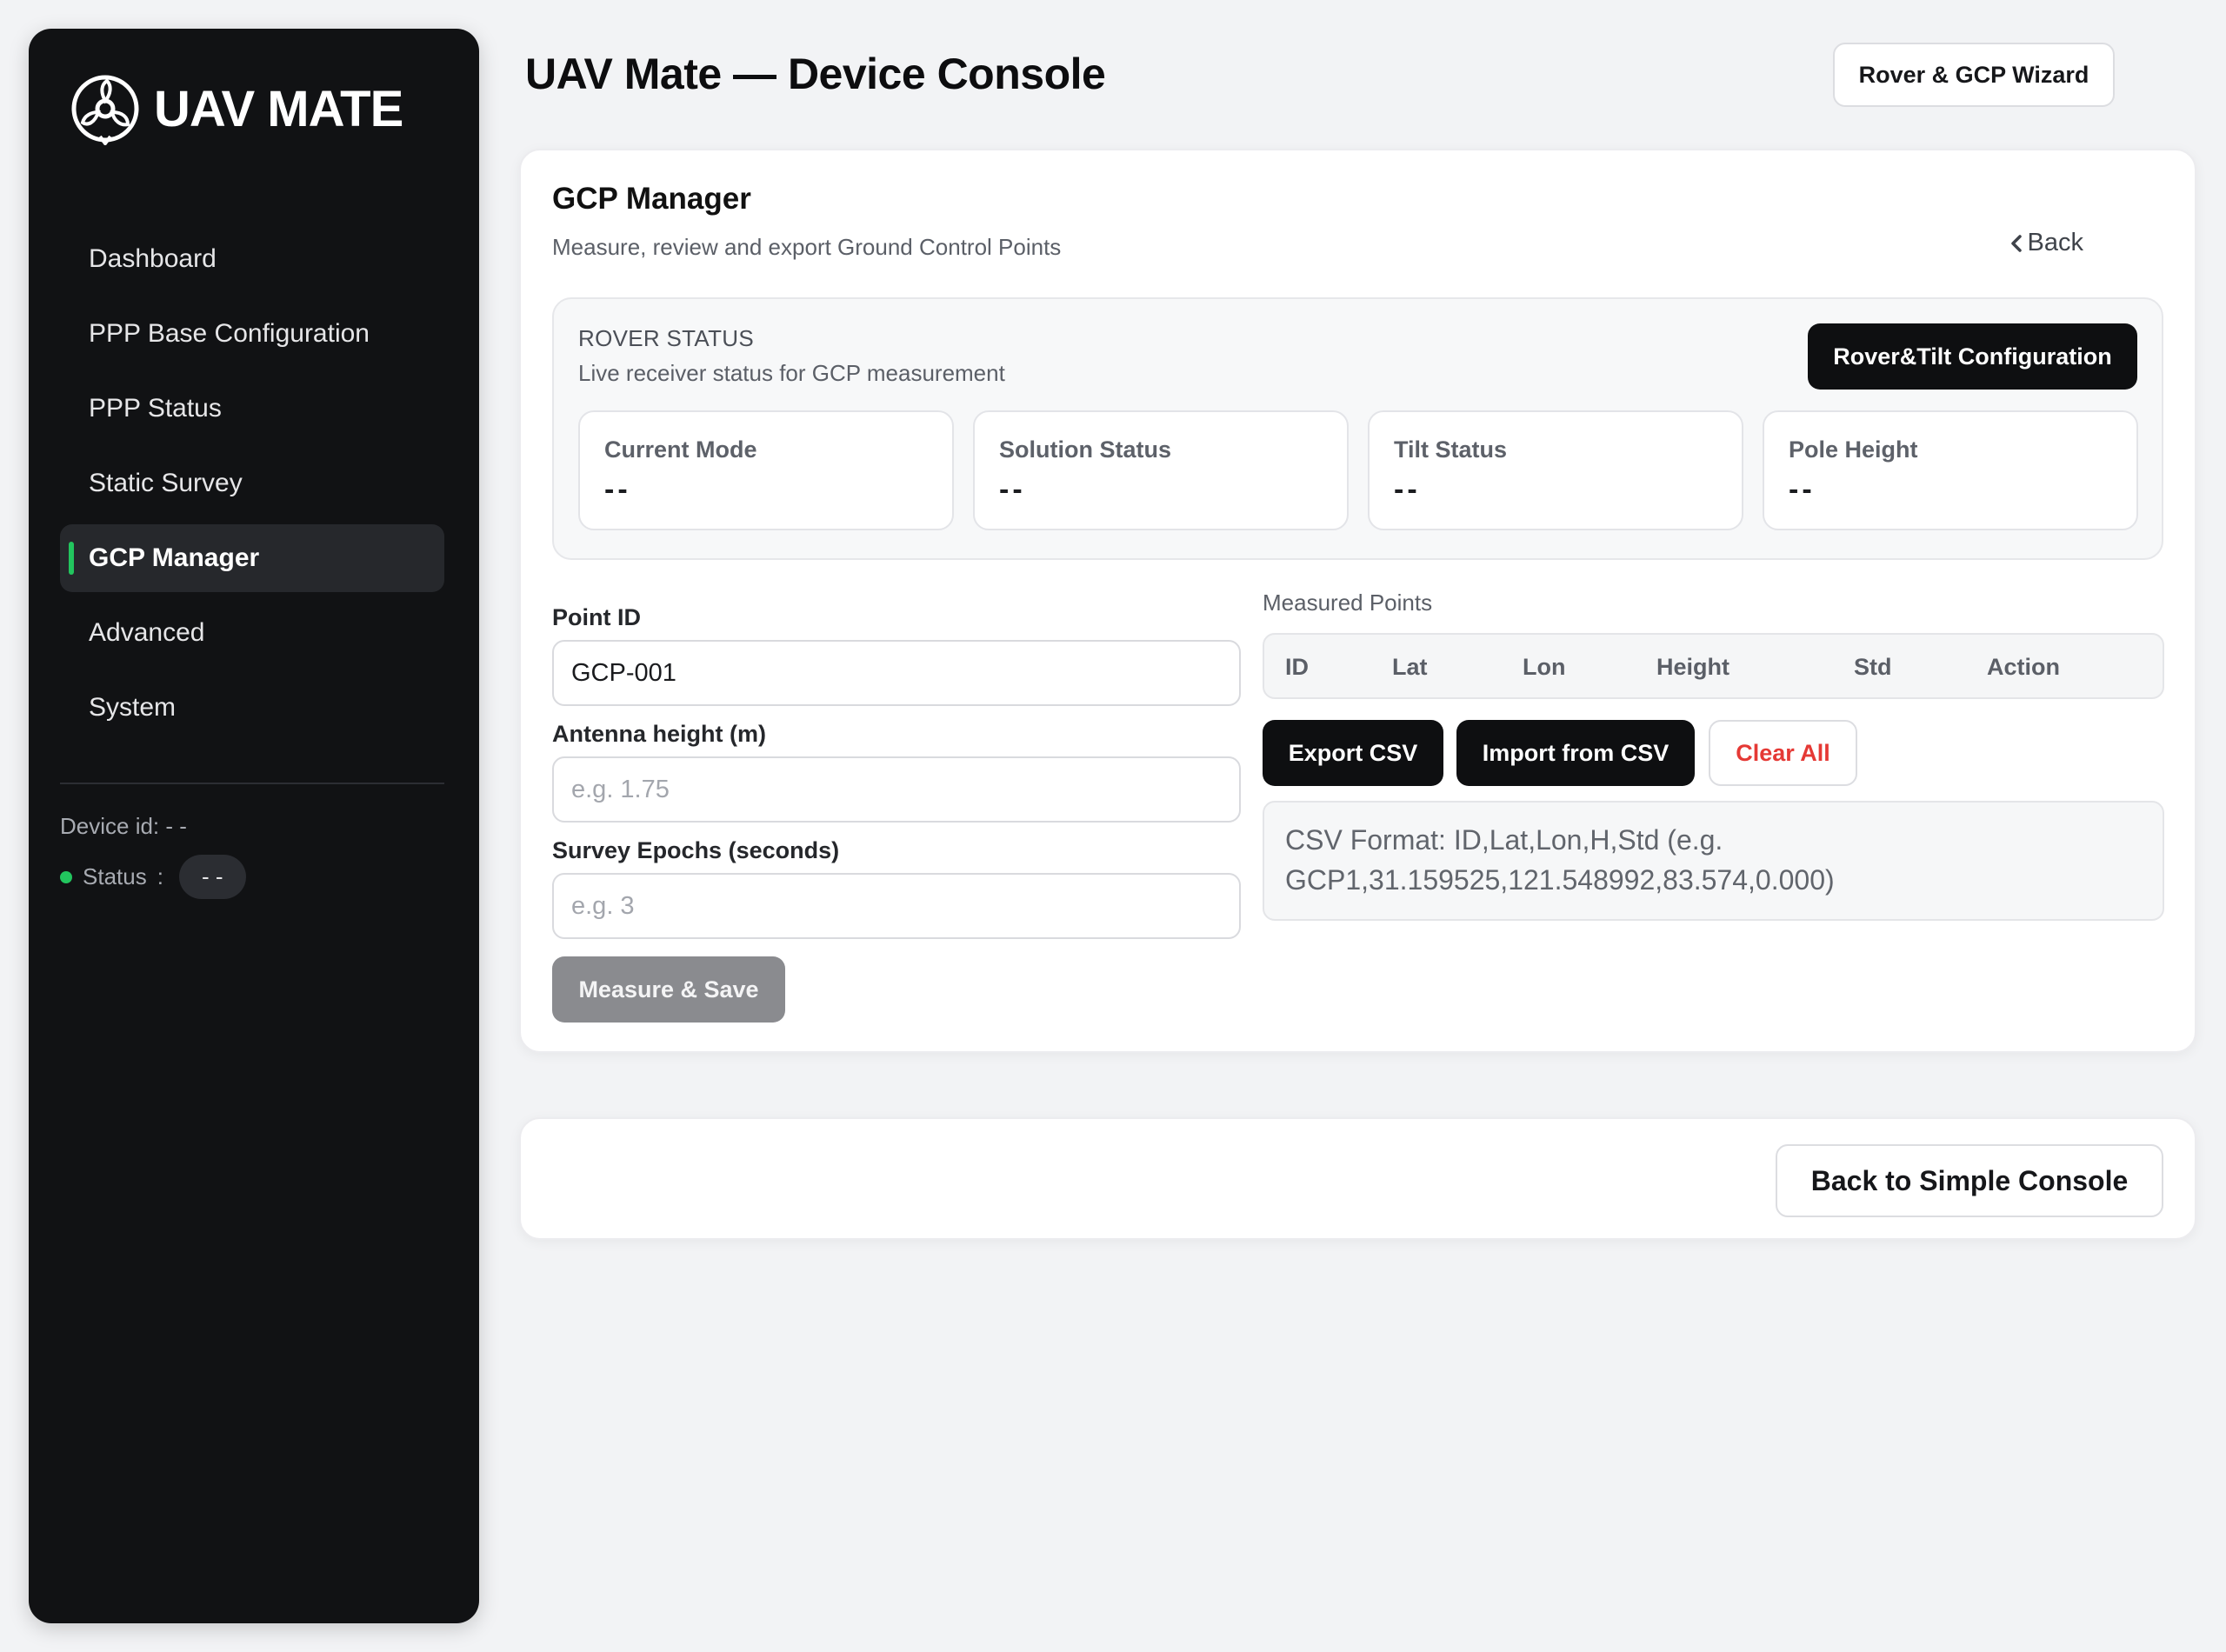 The image size is (2226, 1652). Describe the element at coordinates (252, 334) in the screenshot. I see `sidebar-item-ppp-base-configuration: PPP Base Configuration` at that location.